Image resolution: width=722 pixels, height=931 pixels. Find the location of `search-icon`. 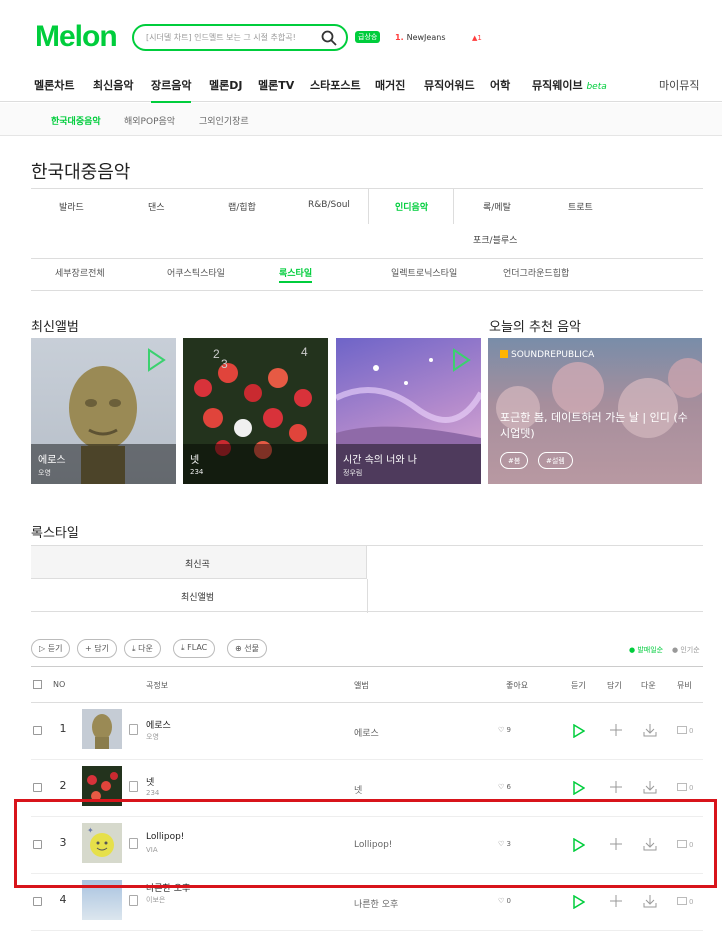

search-icon is located at coordinates (329, 40).